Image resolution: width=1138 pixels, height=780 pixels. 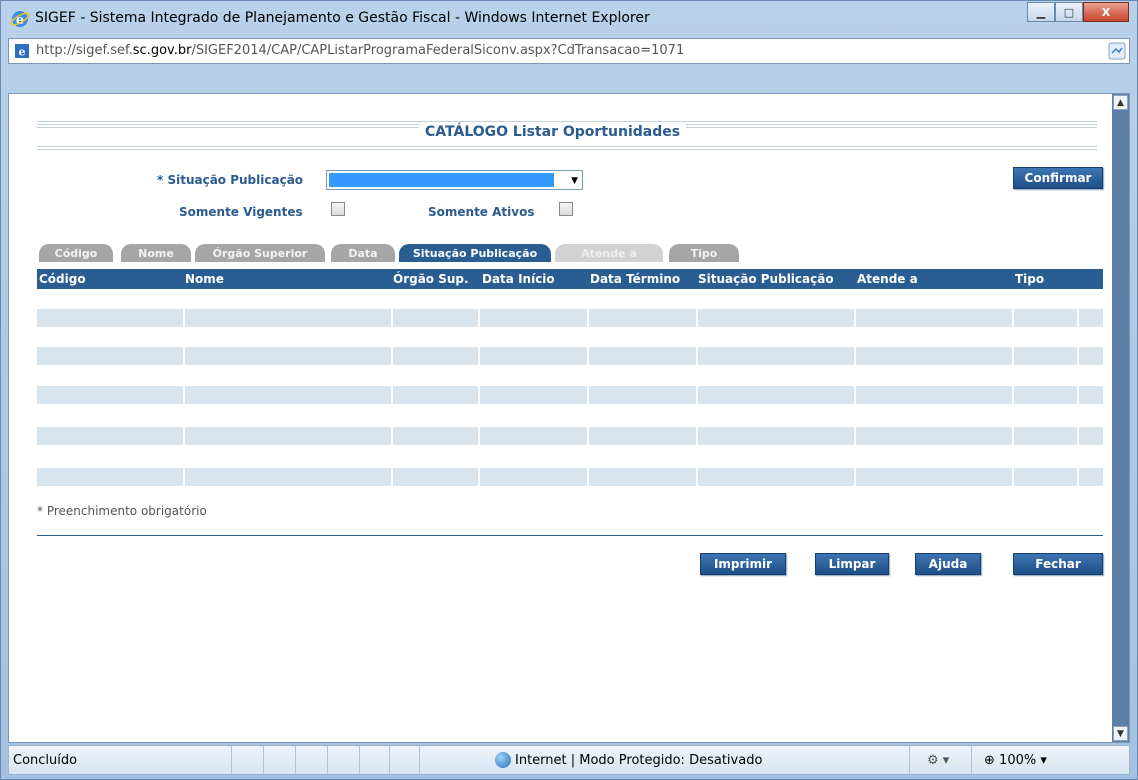 What do you see at coordinates (766, 279) in the screenshot?
I see `col-situacao-publicacao: Situação Publicação` at bounding box center [766, 279].